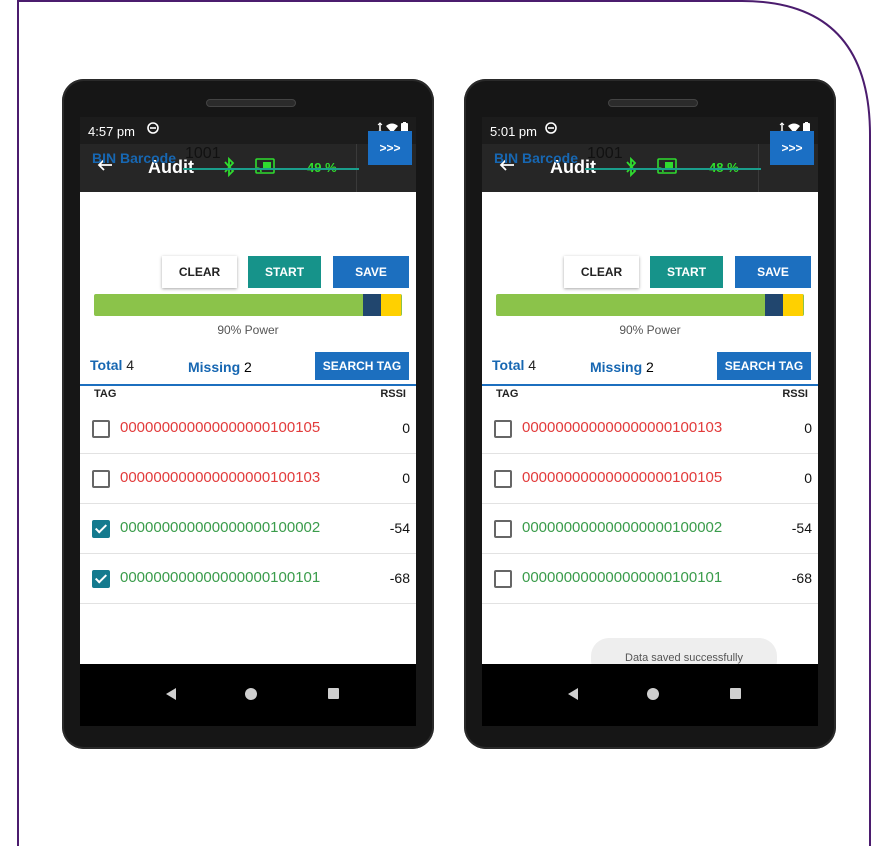  I want to click on status-time: 4:57 pm, so click(111, 131).